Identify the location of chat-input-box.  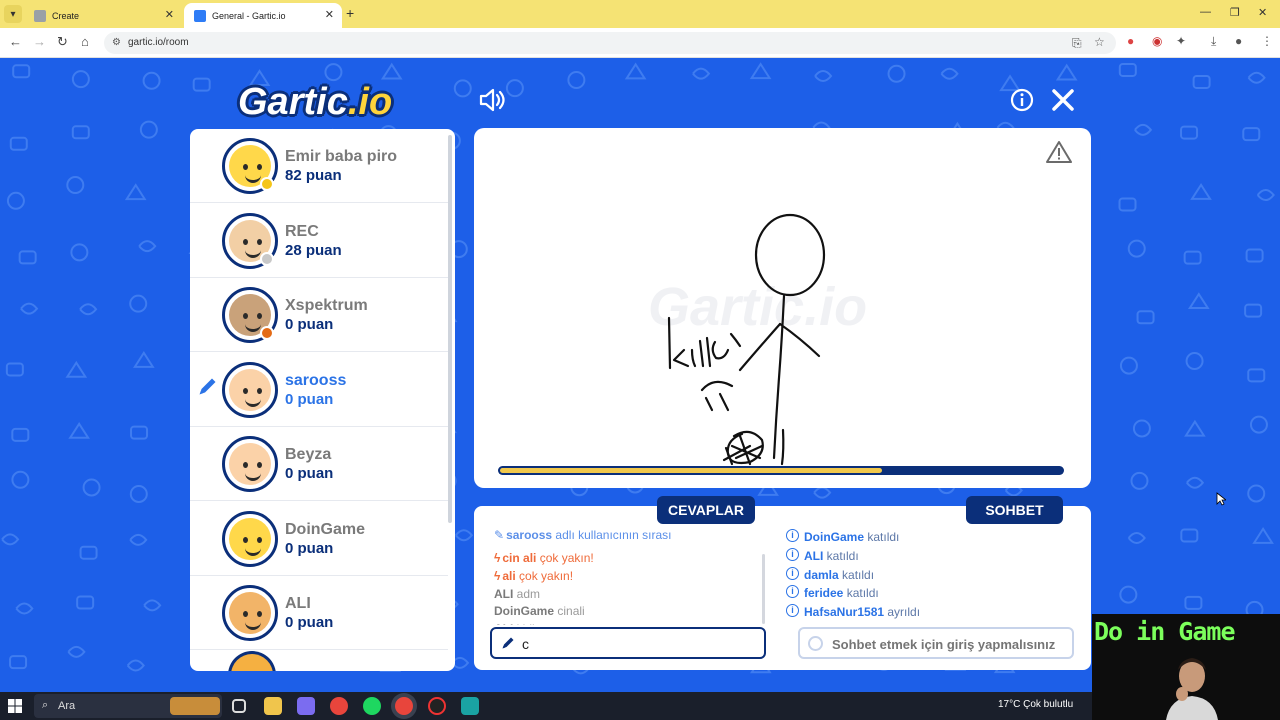
(936, 643).